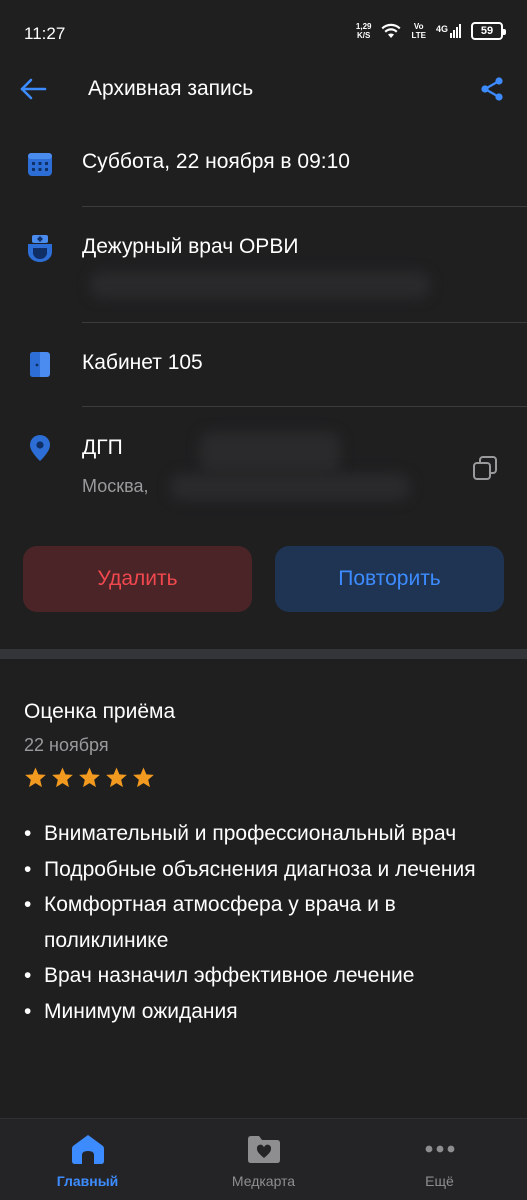  Describe the element at coordinates (418, 35) in the screenshot. I see `volte-bottom: LTE` at that location.